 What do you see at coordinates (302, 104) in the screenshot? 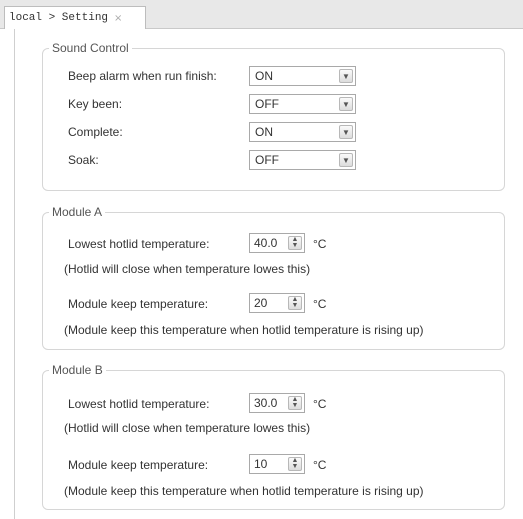
I see `key-been-select: OFF ▼` at bounding box center [302, 104].